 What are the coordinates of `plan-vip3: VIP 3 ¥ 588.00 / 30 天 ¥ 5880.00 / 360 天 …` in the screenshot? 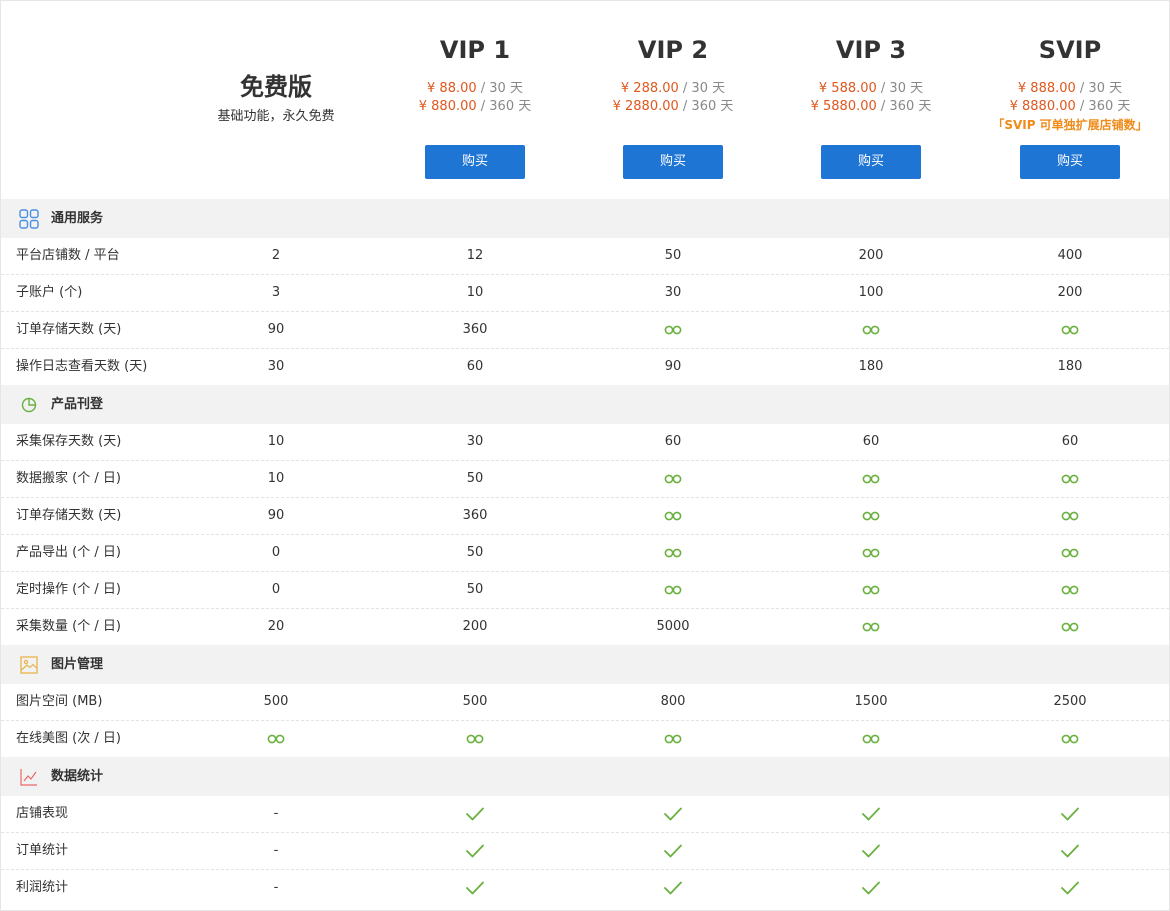 It's located at (871, 100).